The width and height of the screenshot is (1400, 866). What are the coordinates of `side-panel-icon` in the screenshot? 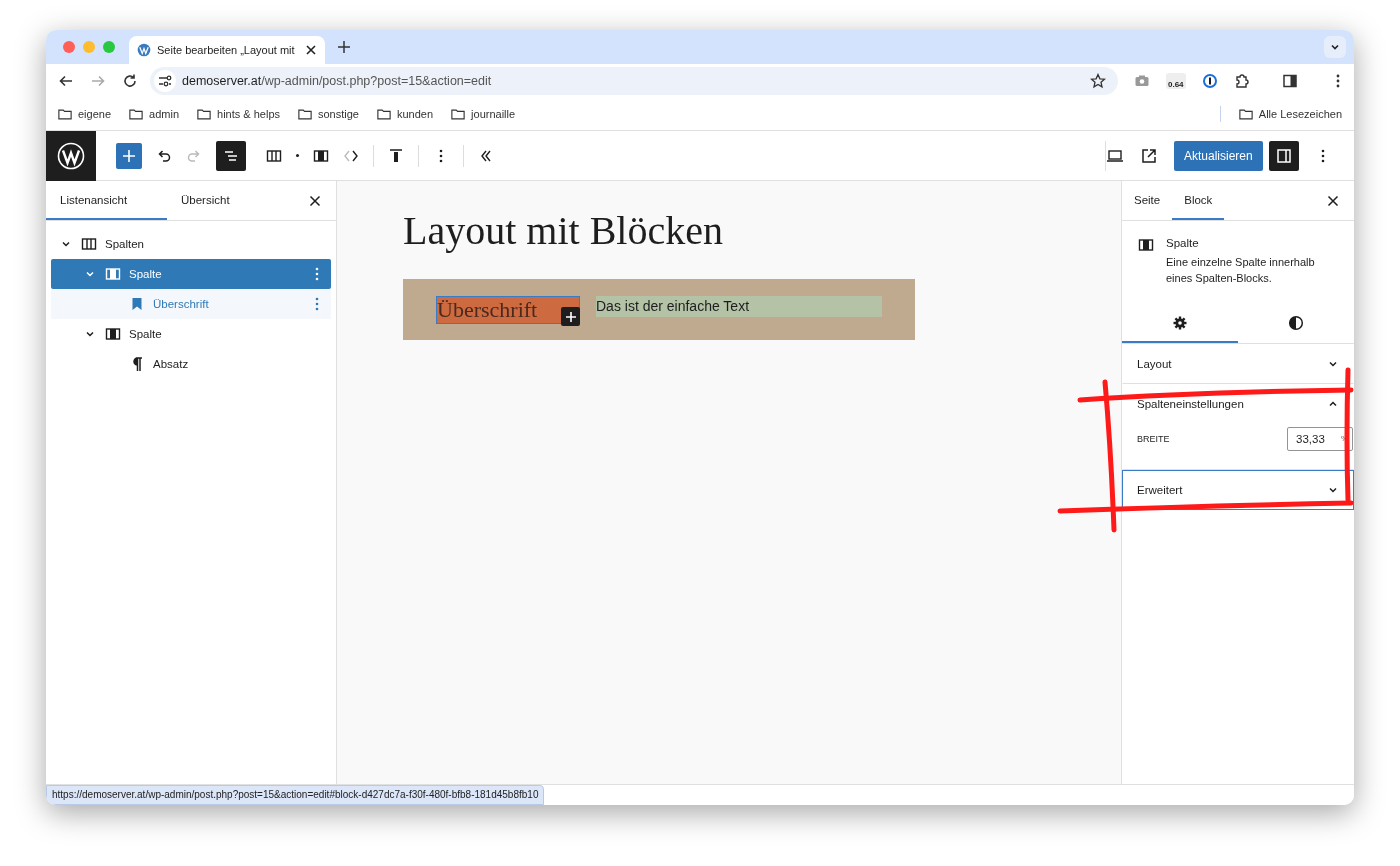 It's located at (1289, 81).